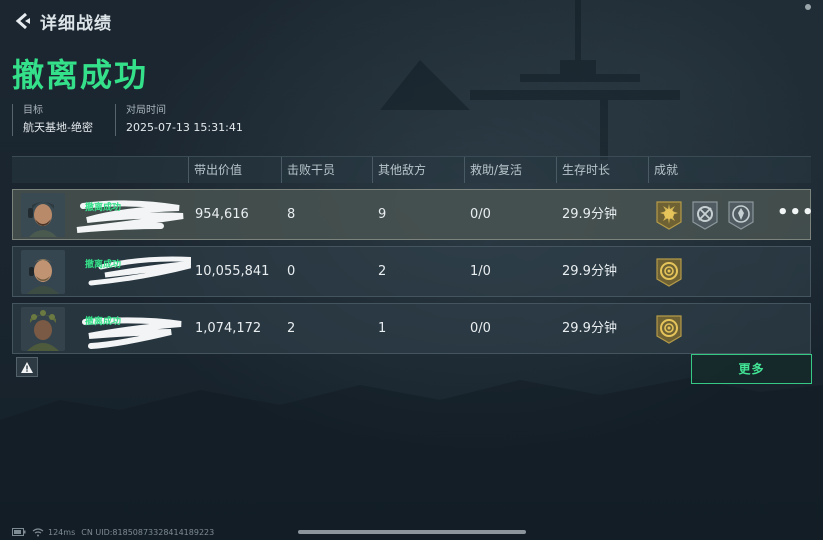  Describe the element at coordinates (741, 215) in the screenshot. I see `grey-crest-badge-icon` at that location.